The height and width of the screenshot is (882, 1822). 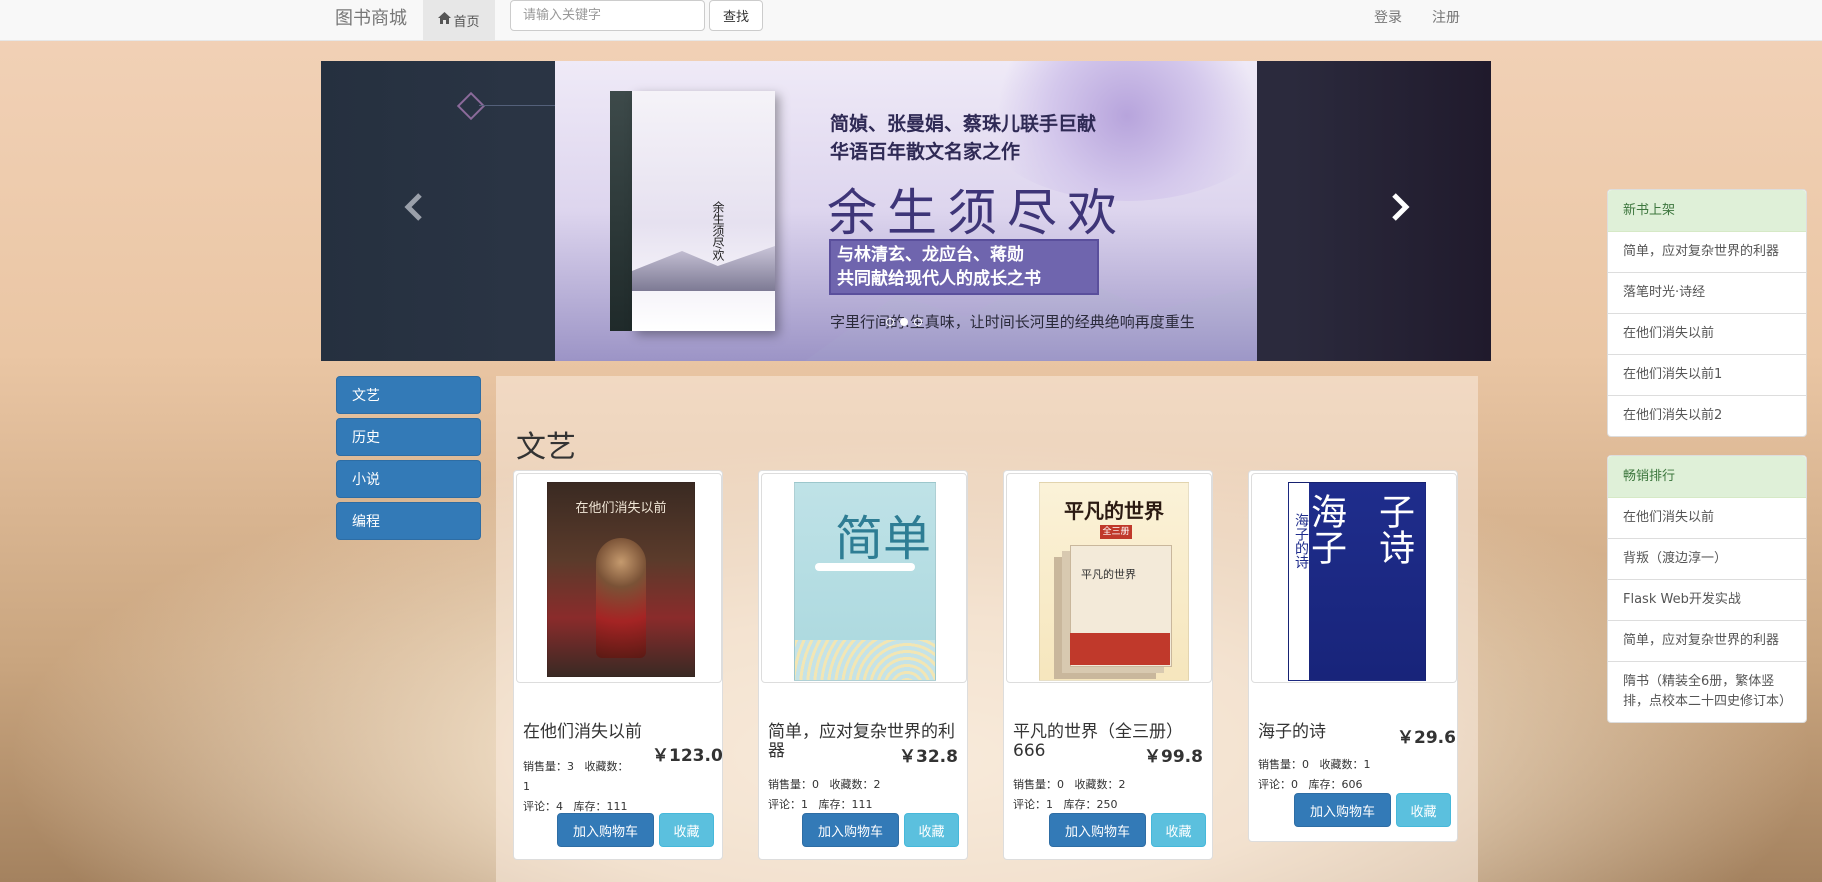 What do you see at coordinates (930, 255) in the screenshot?
I see `banner-box-line1: 与林清玄、龙应台、蒋勋` at bounding box center [930, 255].